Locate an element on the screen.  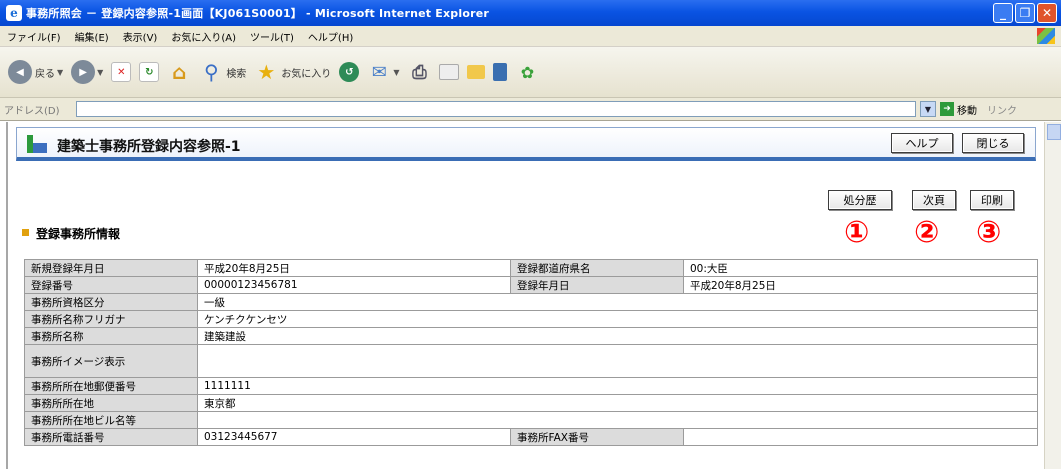
print-toolbar-button: ⎙ is located at coordinates (419, 72).